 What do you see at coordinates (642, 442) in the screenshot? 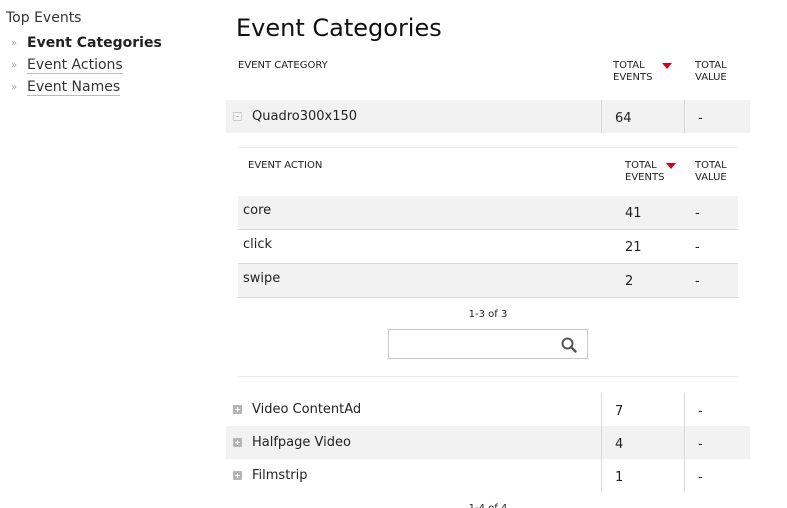
I see `total-events-cell: 4` at bounding box center [642, 442].